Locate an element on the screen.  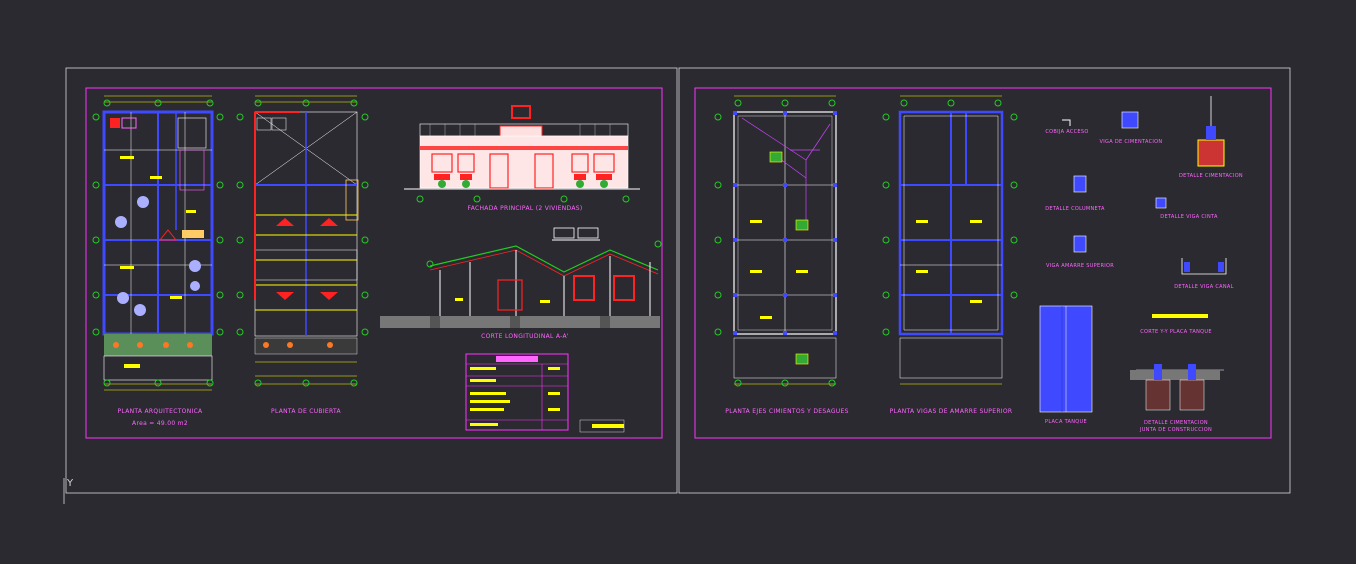
label-viga-cimentacion: VIGA DE CIMENTACION is located at coordinates (1131, 142).